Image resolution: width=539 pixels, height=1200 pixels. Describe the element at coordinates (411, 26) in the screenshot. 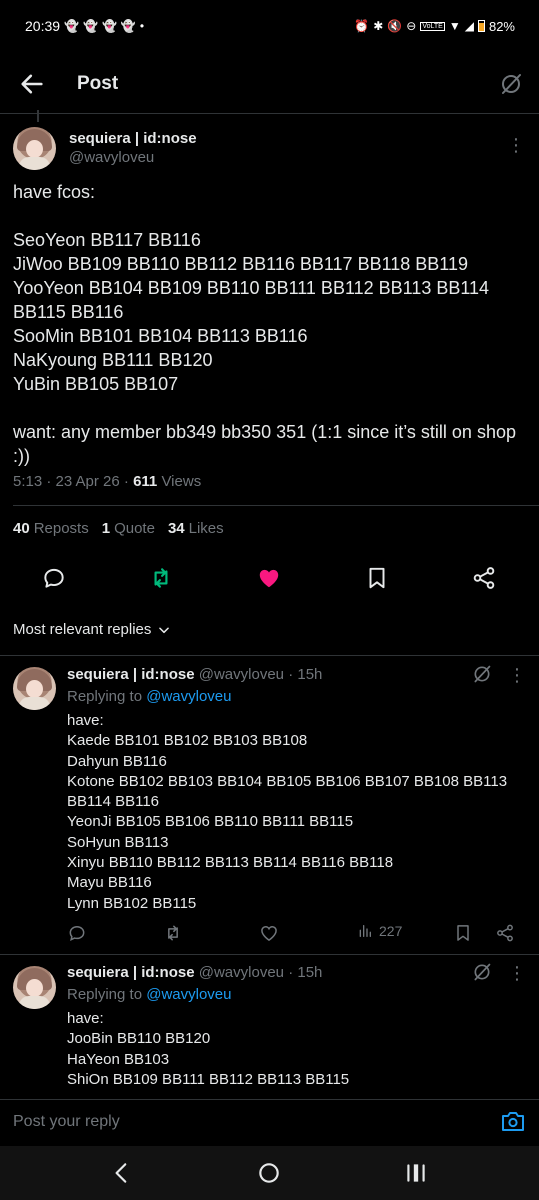

I see `dnd-icon: ⊖` at that location.